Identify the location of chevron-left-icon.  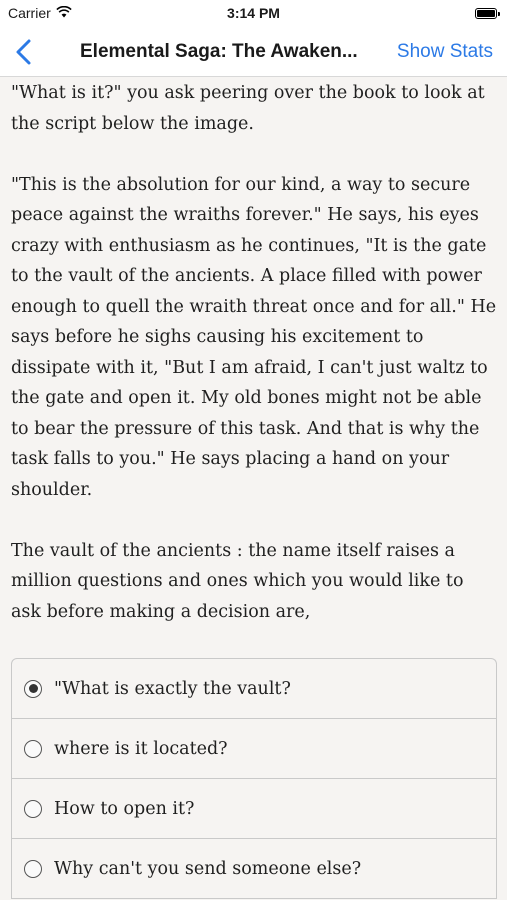
(23, 52).